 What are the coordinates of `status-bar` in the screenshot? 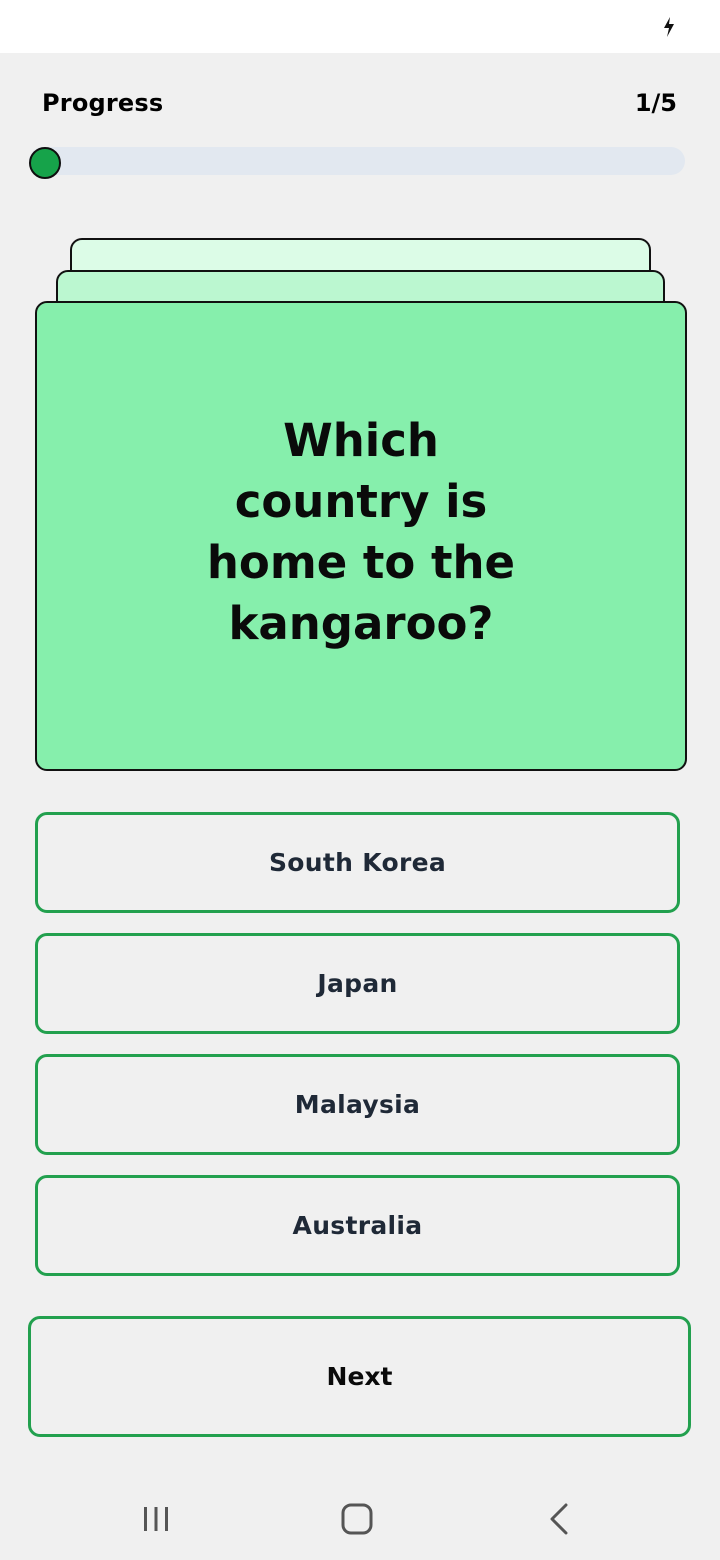 It's located at (360, 26).